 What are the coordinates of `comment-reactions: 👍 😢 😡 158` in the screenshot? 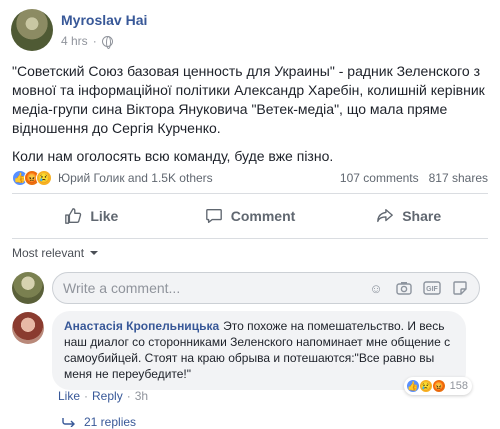 It's located at (437, 386).